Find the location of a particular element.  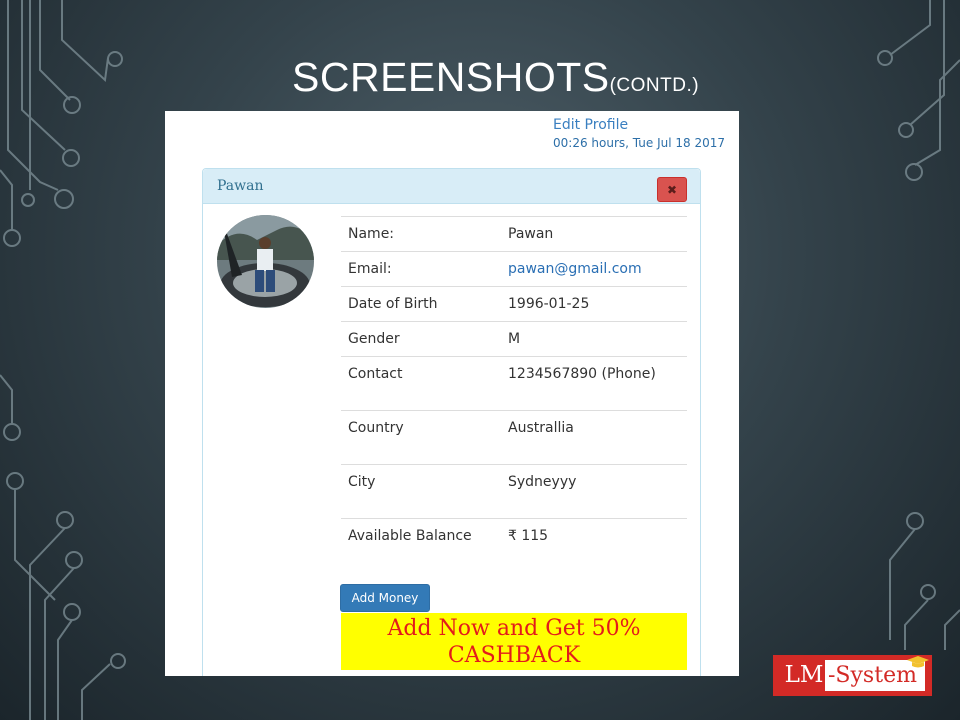

close-button: ✖ is located at coordinates (672, 189).